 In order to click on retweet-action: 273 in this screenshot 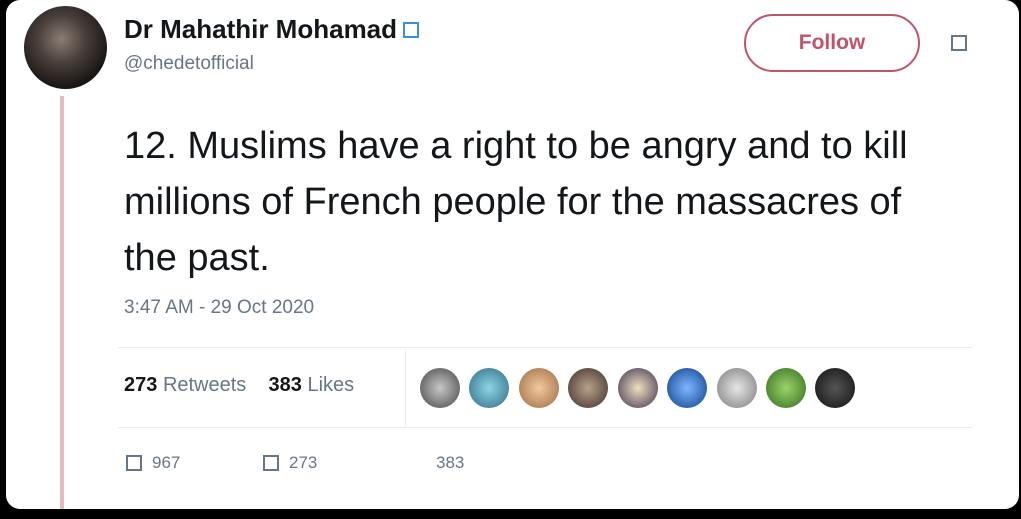, I will do `click(290, 463)`.